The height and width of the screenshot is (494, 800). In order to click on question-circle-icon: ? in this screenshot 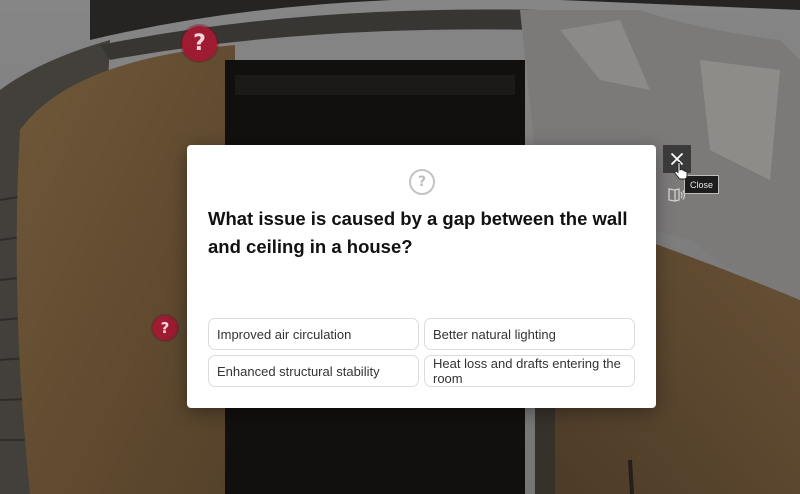, I will do `click(422, 182)`.